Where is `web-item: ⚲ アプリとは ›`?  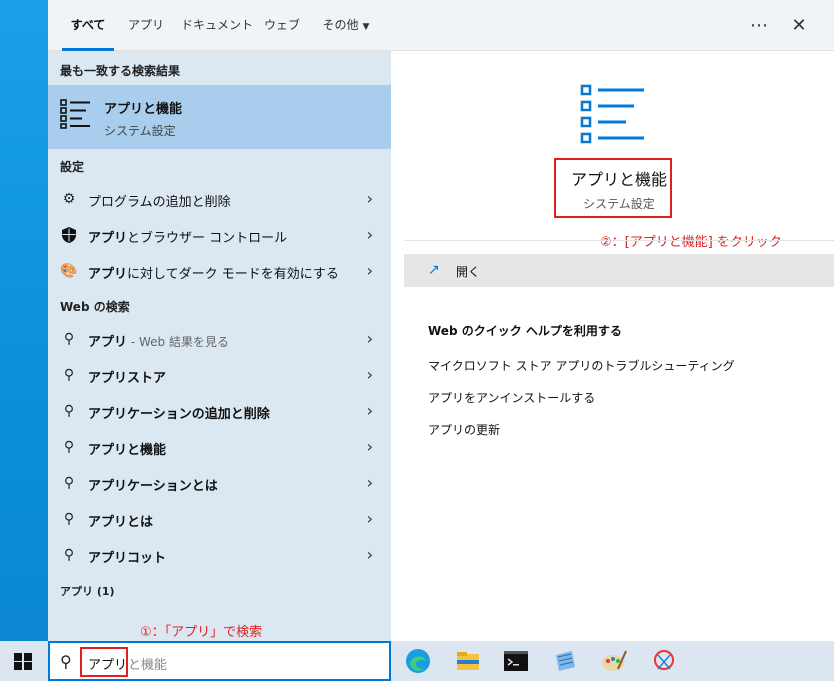 web-item: ⚲ アプリとは › is located at coordinates (219, 519).